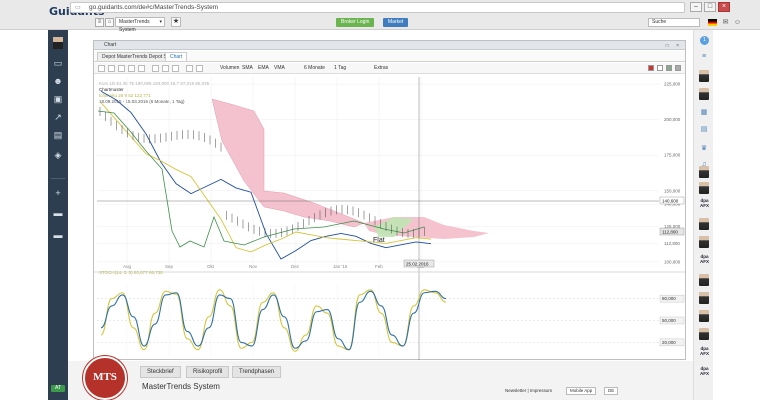 This screenshot has height=400, width=760. I want to click on x-tick-label: Sep, so click(169, 266).